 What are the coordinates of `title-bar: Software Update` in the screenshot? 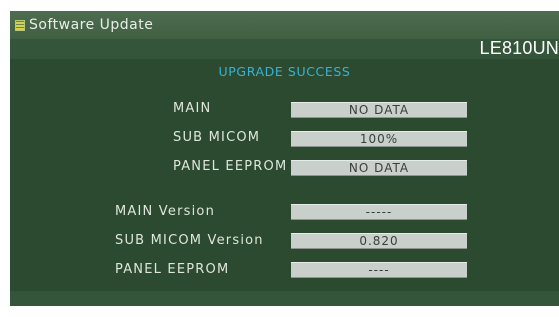 It's located at (284, 25).